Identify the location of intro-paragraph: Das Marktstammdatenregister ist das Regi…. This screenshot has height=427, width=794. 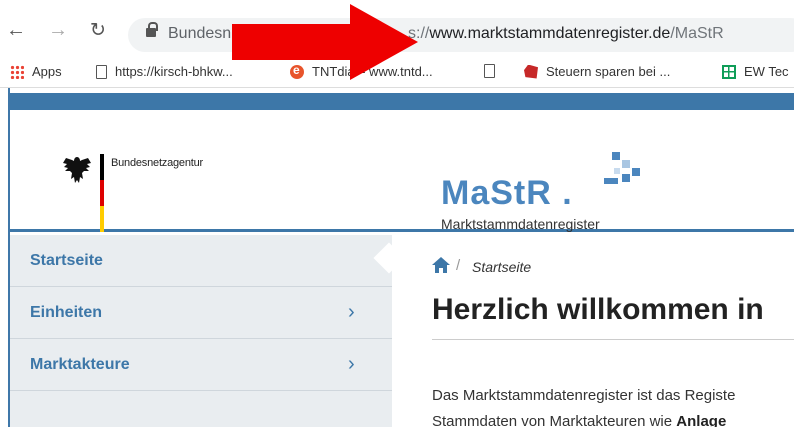
(583, 405).